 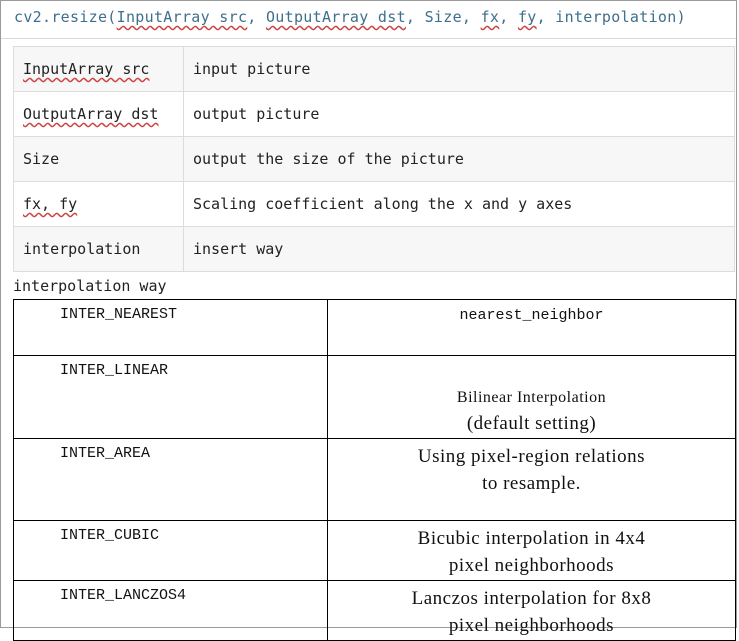 What do you see at coordinates (527, 17) in the screenshot?
I see `signature-arg-fy: fy` at bounding box center [527, 17].